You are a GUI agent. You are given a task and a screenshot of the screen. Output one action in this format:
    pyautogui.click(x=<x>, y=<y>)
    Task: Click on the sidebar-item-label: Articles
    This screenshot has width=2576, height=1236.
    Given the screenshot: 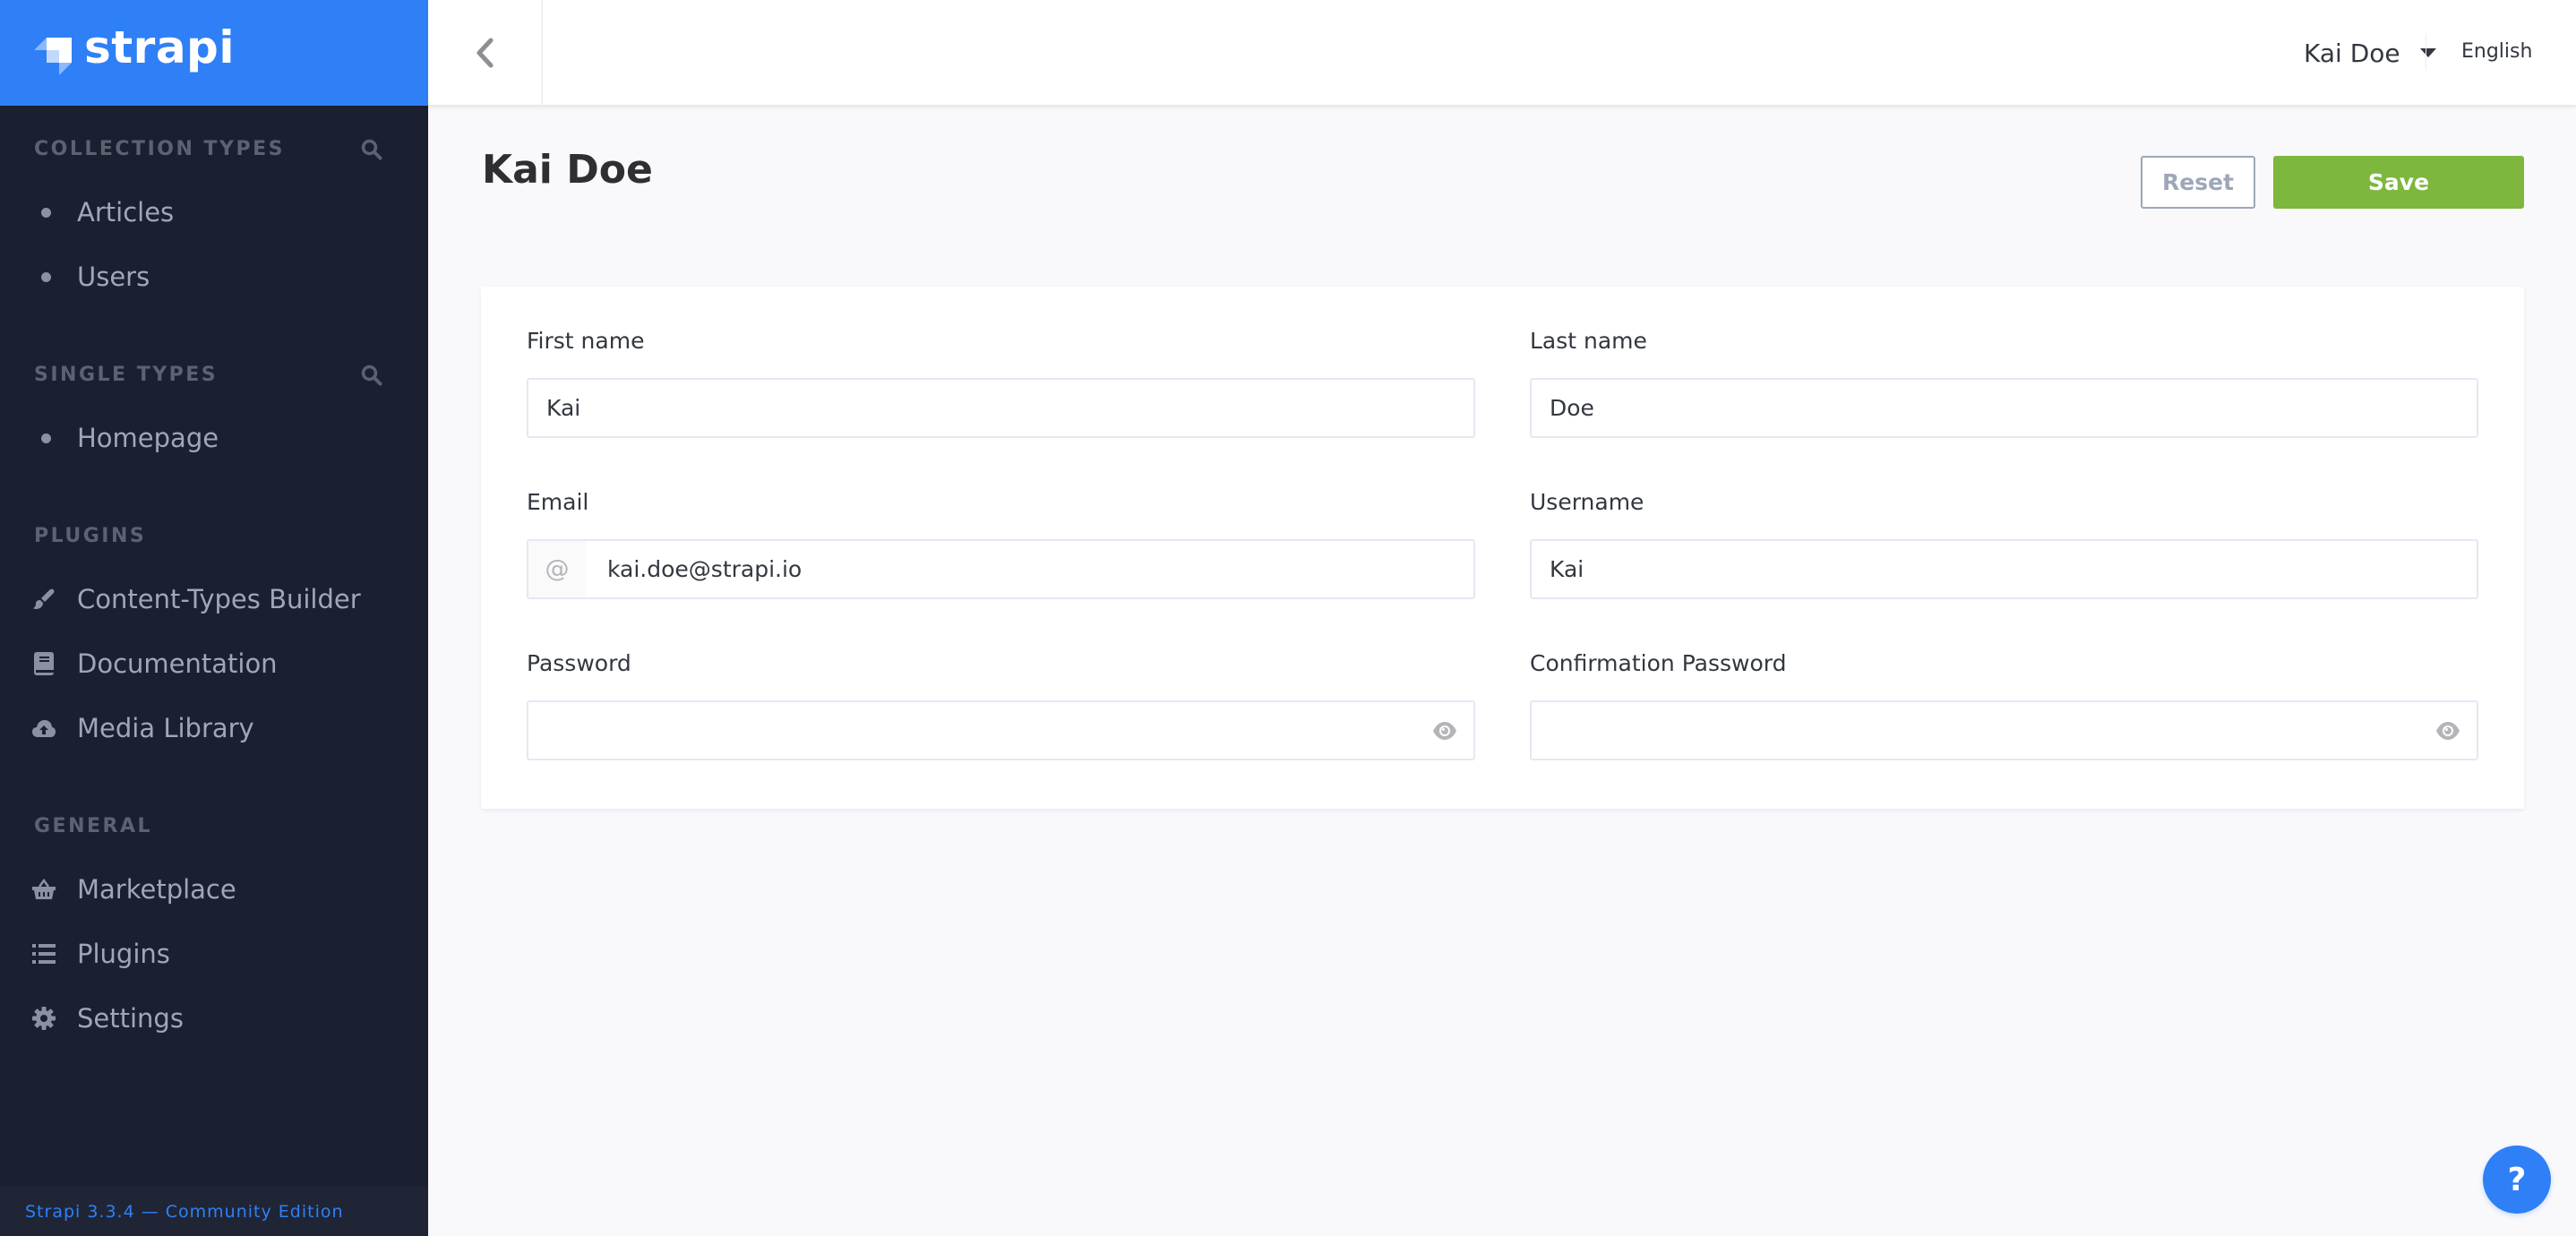 What is the action you would take?
    pyautogui.click(x=126, y=212)
    